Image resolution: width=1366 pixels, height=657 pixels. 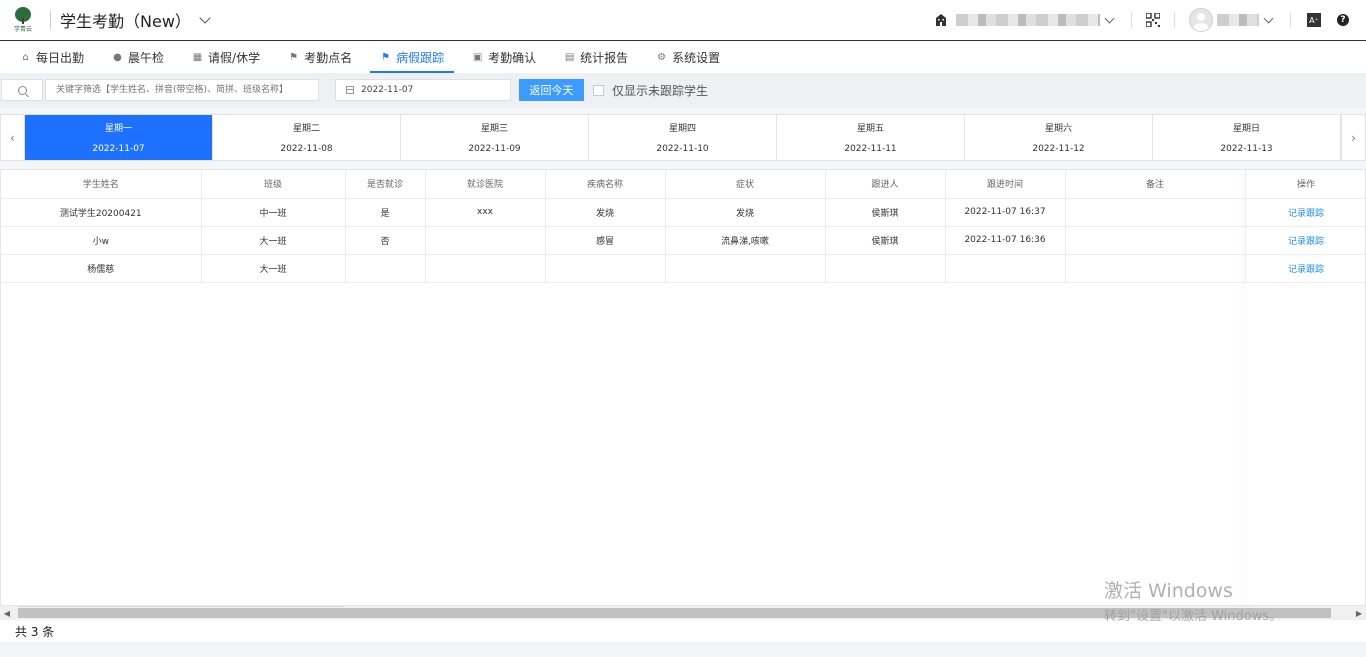 What do you see at coordinates (1247, 137) in the screenshot?
I see `week-day-6: 星期日 2022-11-13` at bounding box center [1247, 137].